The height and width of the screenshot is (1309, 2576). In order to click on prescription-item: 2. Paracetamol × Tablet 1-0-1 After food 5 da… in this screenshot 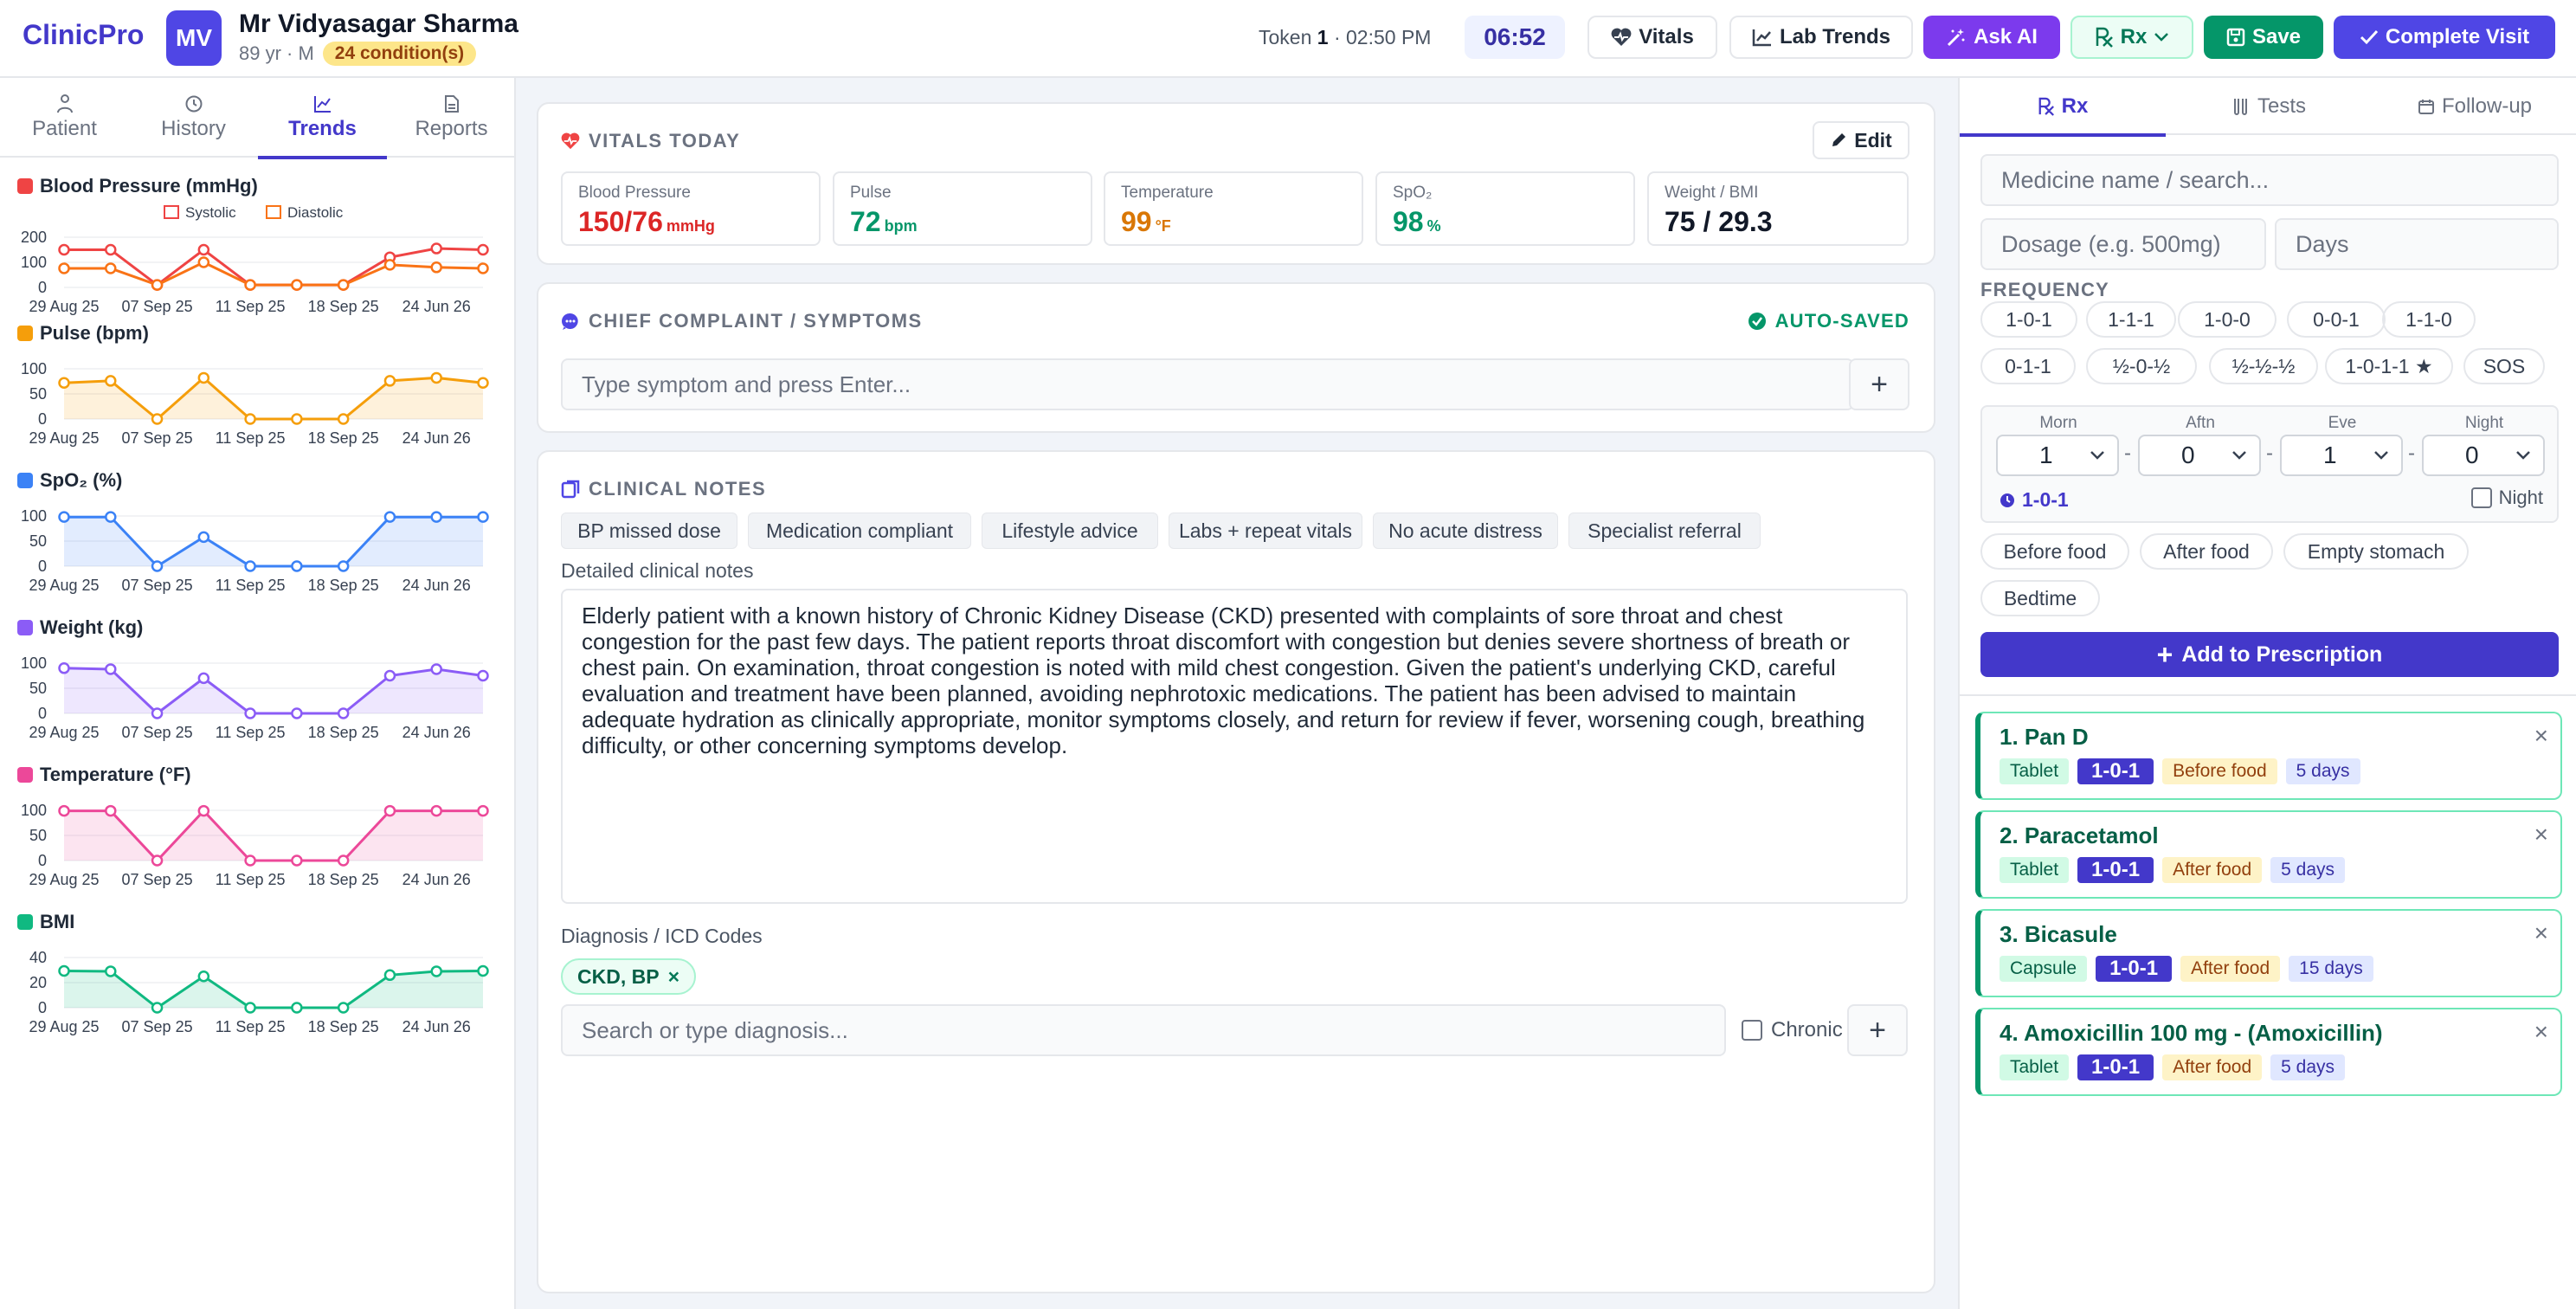, I will do `click(2268, 854)`.